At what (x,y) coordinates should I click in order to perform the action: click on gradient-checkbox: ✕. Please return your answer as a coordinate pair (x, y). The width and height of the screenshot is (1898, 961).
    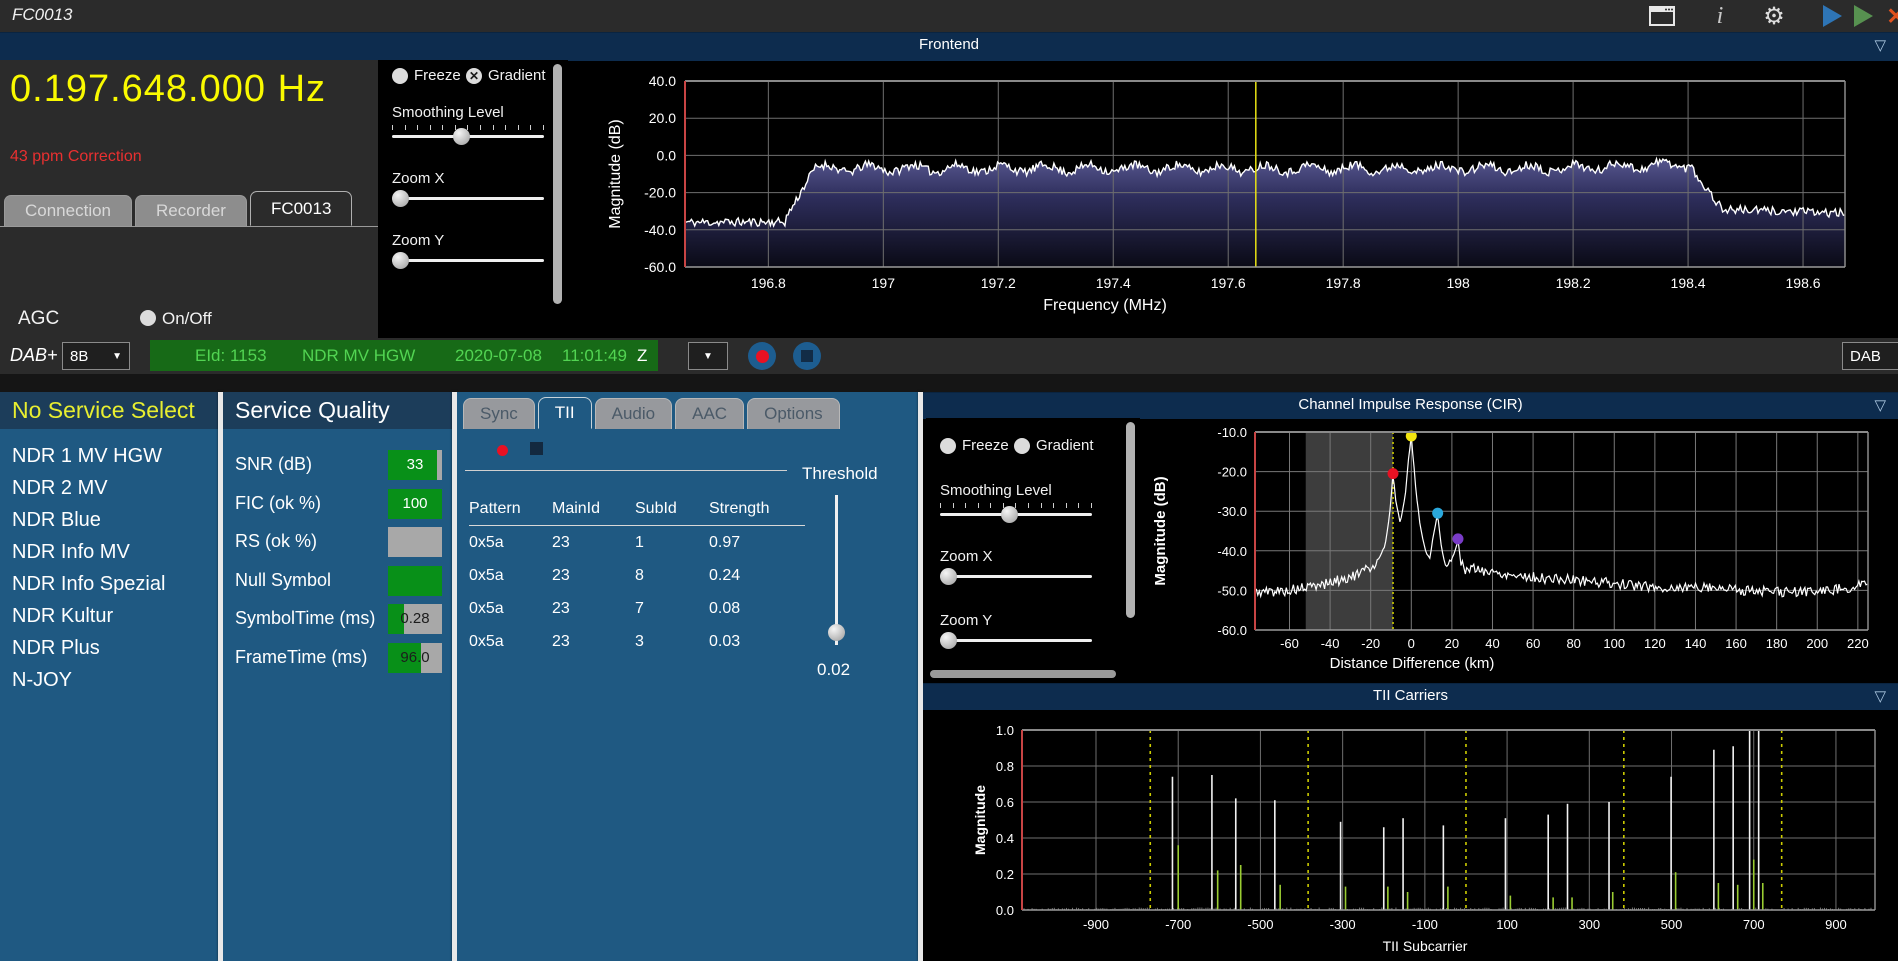
    Looking at the image, I should click on (474, 76).